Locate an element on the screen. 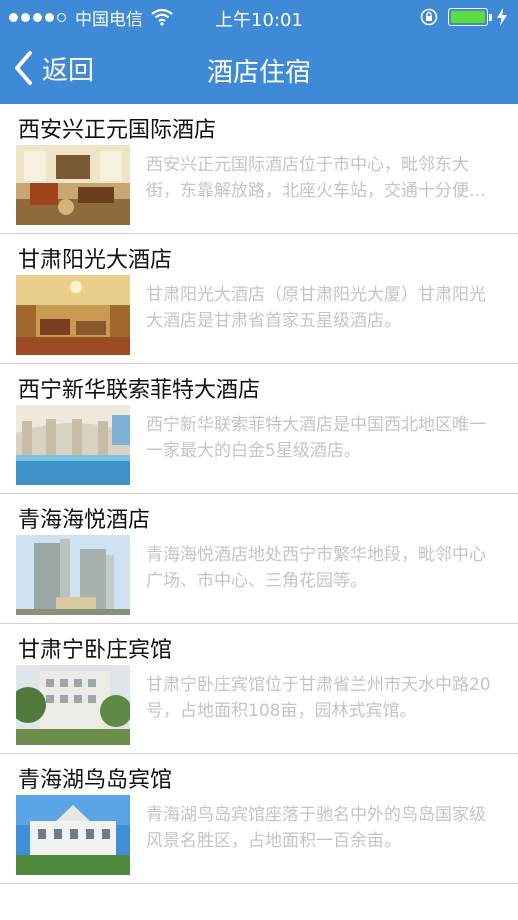 Image resolution: width=518 pixels, height=920 pixels. hotel-name: 西宁新华联索菲特大酒店 is located at coordinates (139, 390).